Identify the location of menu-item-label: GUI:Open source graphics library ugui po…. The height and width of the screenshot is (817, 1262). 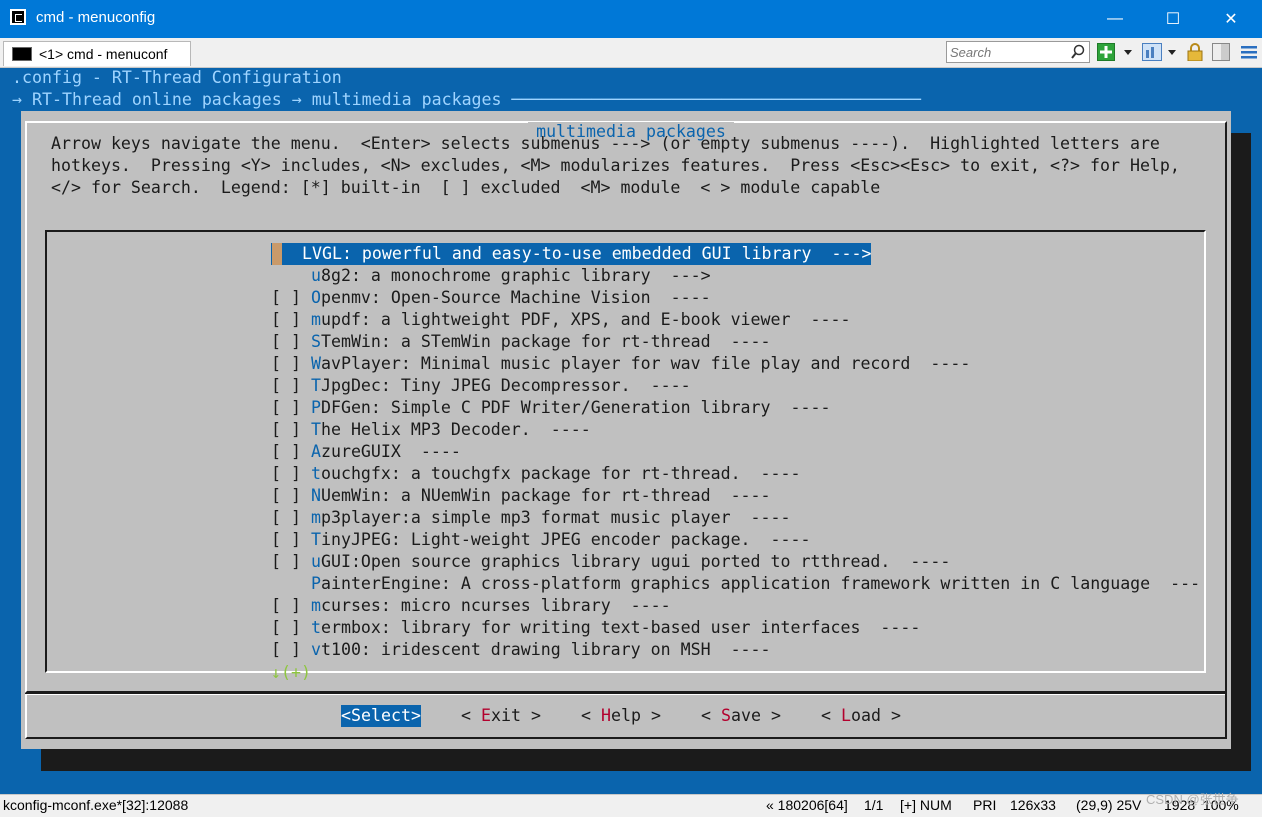
(635, 561).